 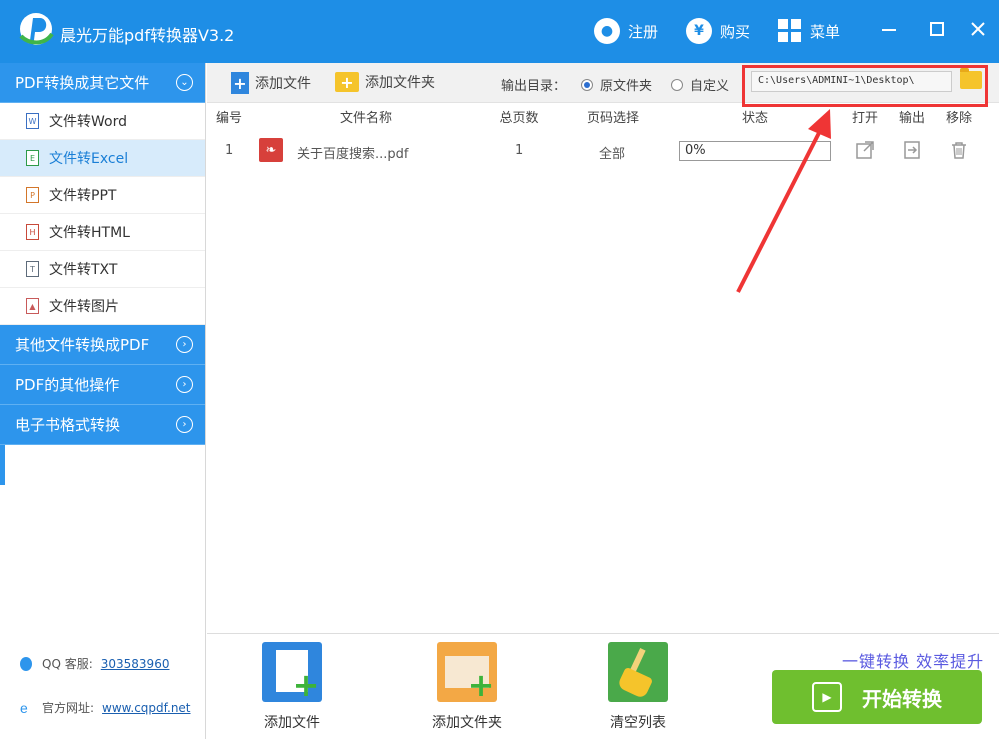 What do you see at coordinates (240, 83) in the screenshot?
I see `add-file-icon: +` at bounding box center [240, 83].